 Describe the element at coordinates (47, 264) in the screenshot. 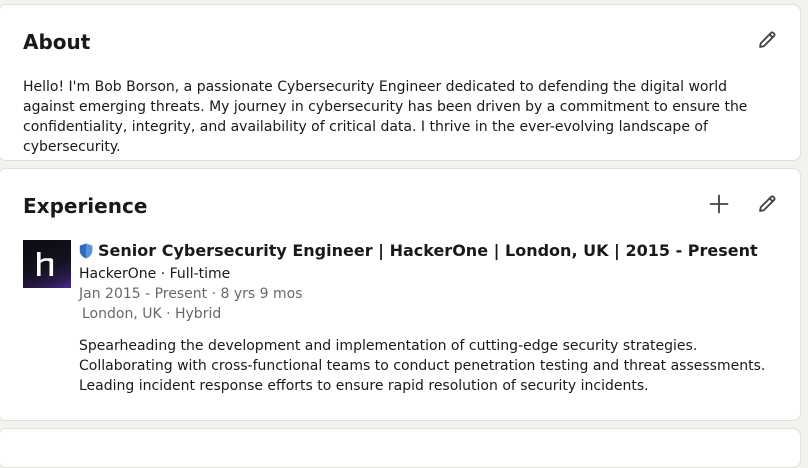

I see `hackerone-logo-icon` at that location.